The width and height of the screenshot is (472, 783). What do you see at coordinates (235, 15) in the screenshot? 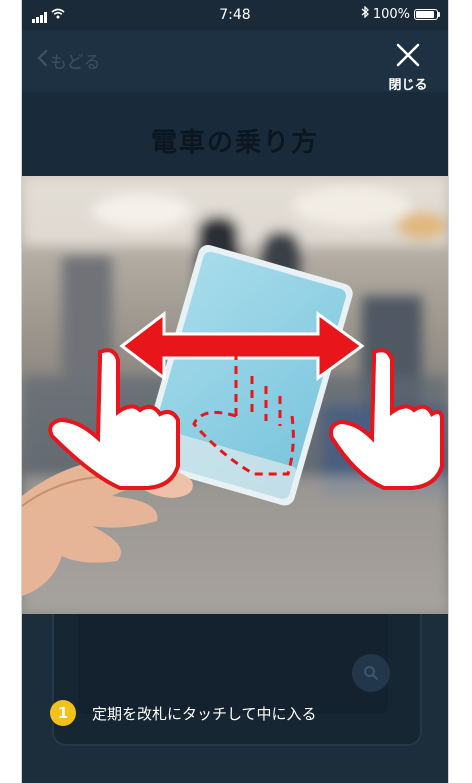
I see `status-bar: 7:48 100%` at bounding box center [235, 15].